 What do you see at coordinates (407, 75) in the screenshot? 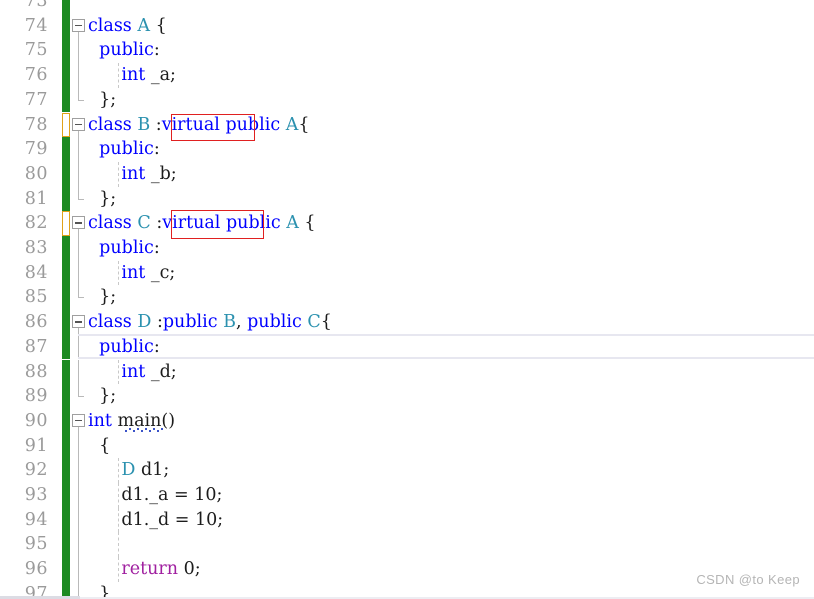
I see `code-line-76: 76 int _a;` at bounding box center [407, 75].